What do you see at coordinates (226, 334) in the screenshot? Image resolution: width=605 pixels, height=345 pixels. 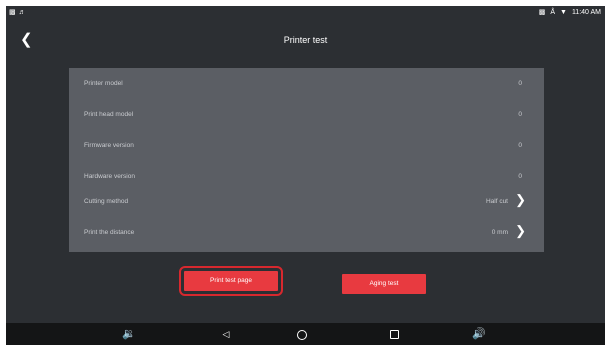 I see `back-icon: ◁` at bounding box center [226, 334].